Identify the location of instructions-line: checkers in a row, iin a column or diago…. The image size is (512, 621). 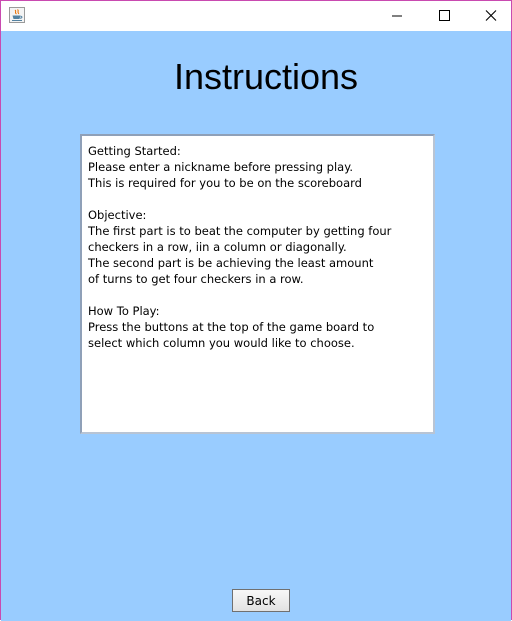
(217, 247).